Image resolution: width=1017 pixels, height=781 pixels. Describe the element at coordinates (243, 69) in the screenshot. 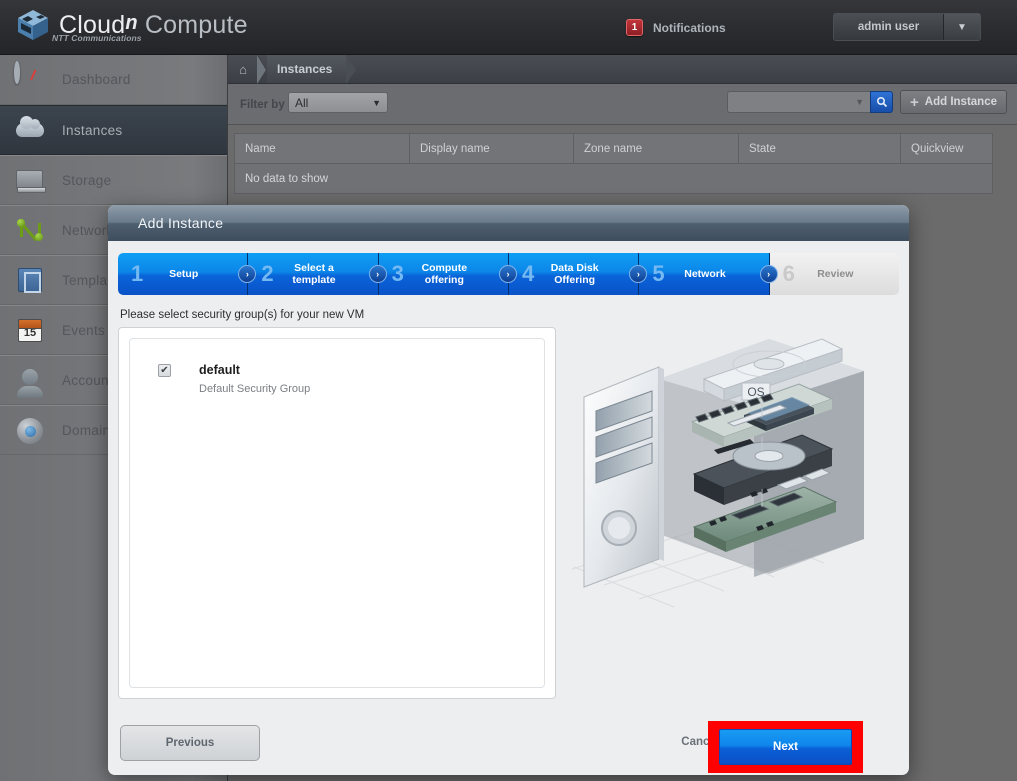

I see `home-icon: ⌂` at that location.